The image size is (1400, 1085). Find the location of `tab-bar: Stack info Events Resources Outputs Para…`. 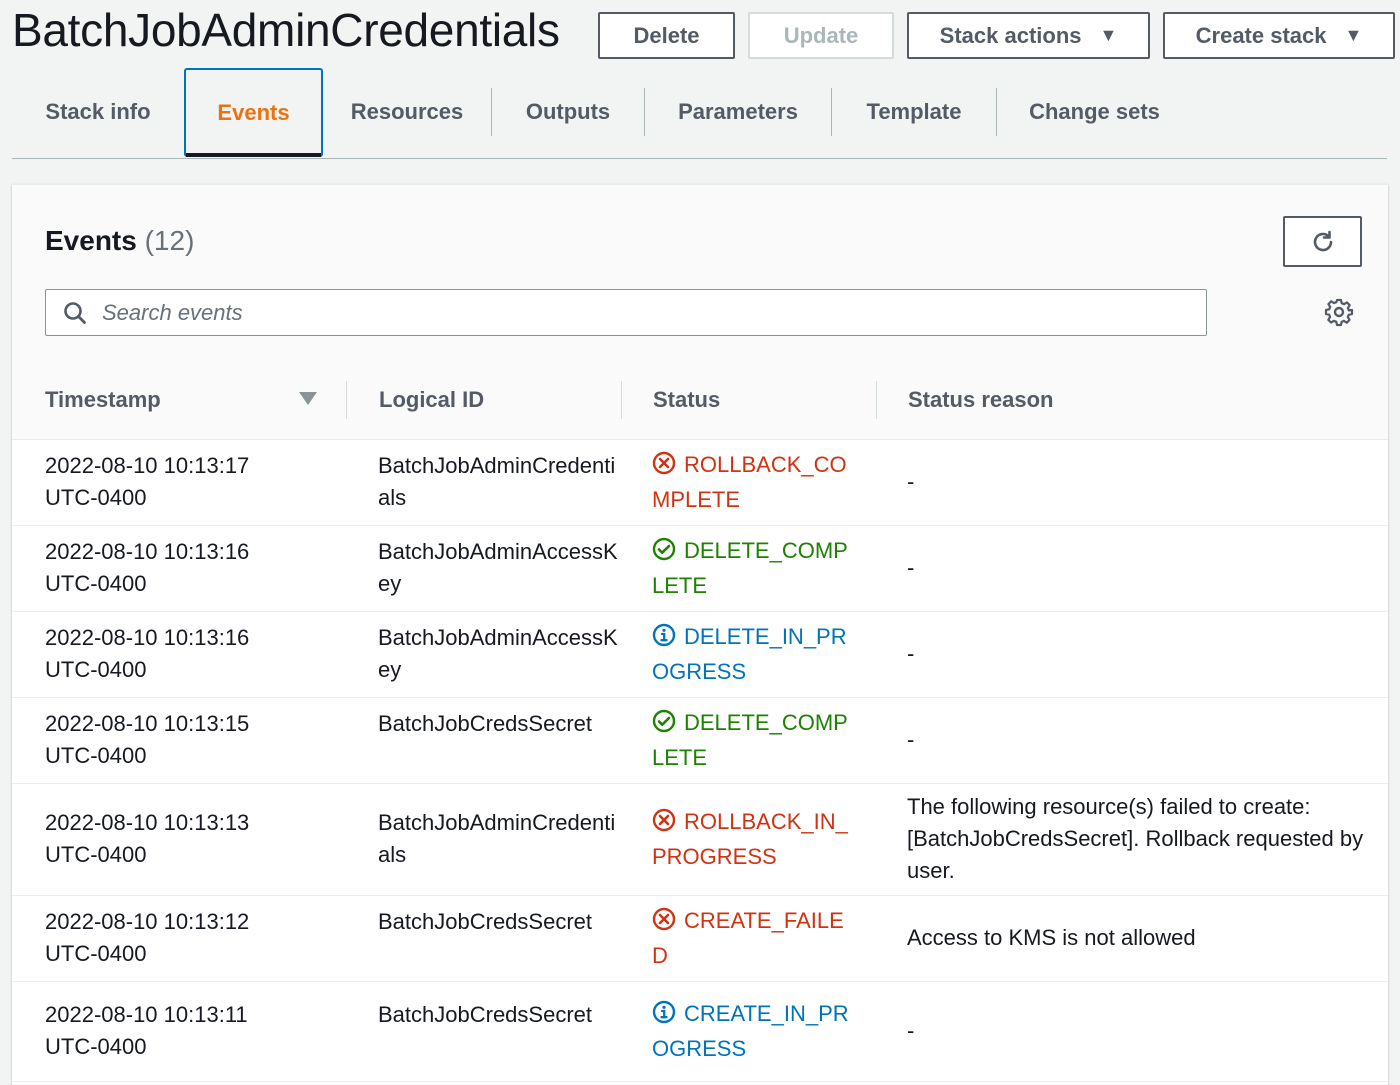

tab-bar: Stack info Events Resources Outputs Para… is located at coordinates (699, 113).